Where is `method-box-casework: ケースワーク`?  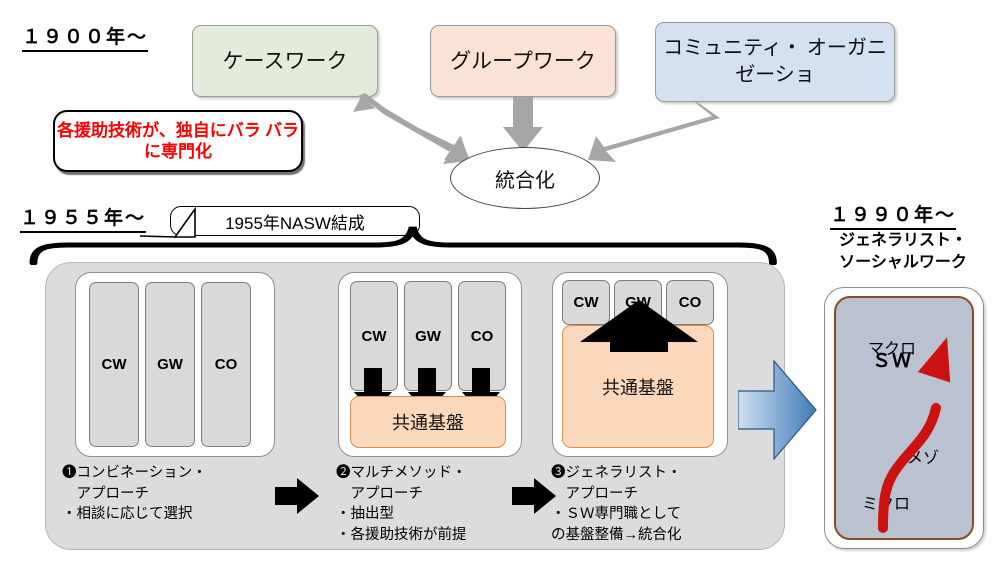 method-box-casework: ケースワーク is located at coordinates (285, 61).